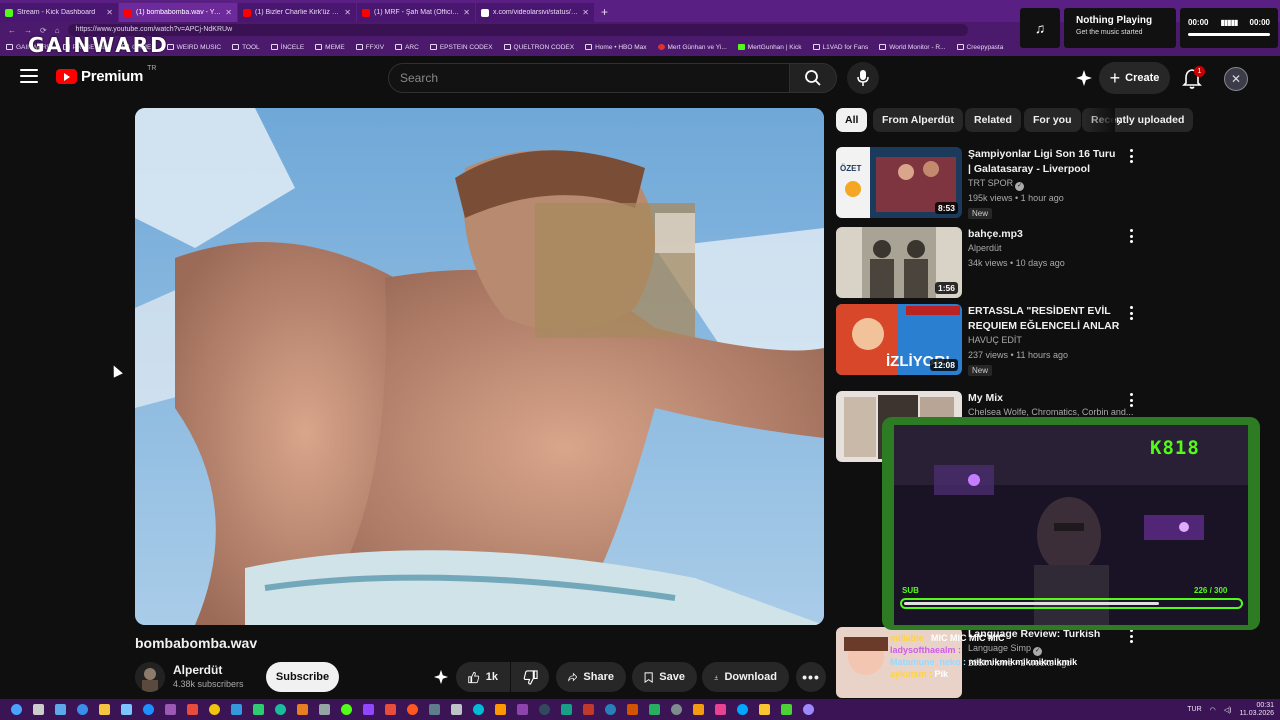 Image resolution: width=1280 pixels, height=720 pixels. Describe the element at coordinates (604, 12) in the screenshot. I see `new-tab-button: +` at that location.